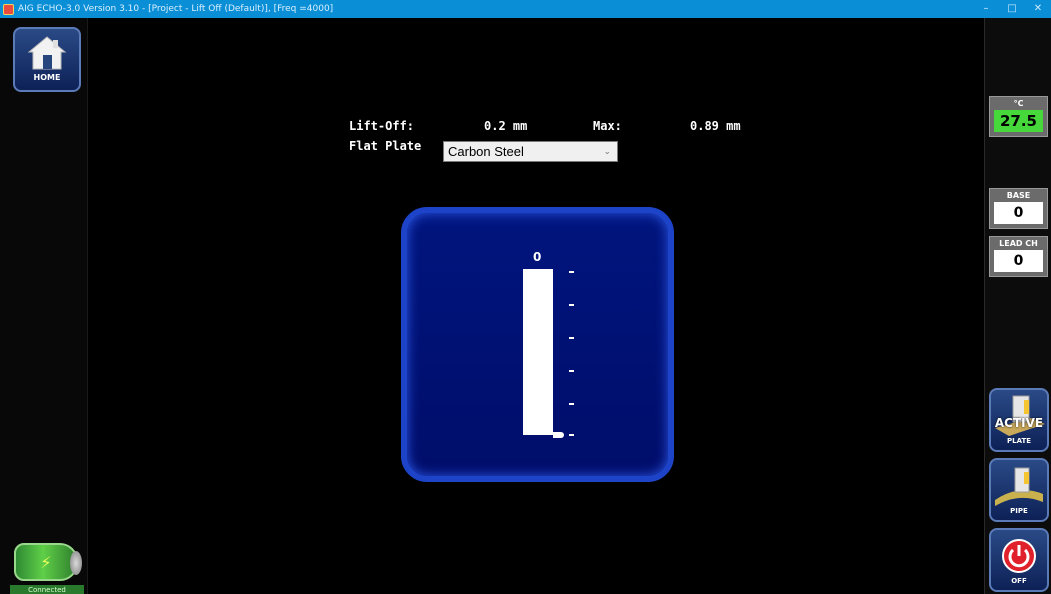 Image resolution: width=1051 pixels, height=594 pixels. I want to click on pipe-label: PIPE, so click(1019, 511).